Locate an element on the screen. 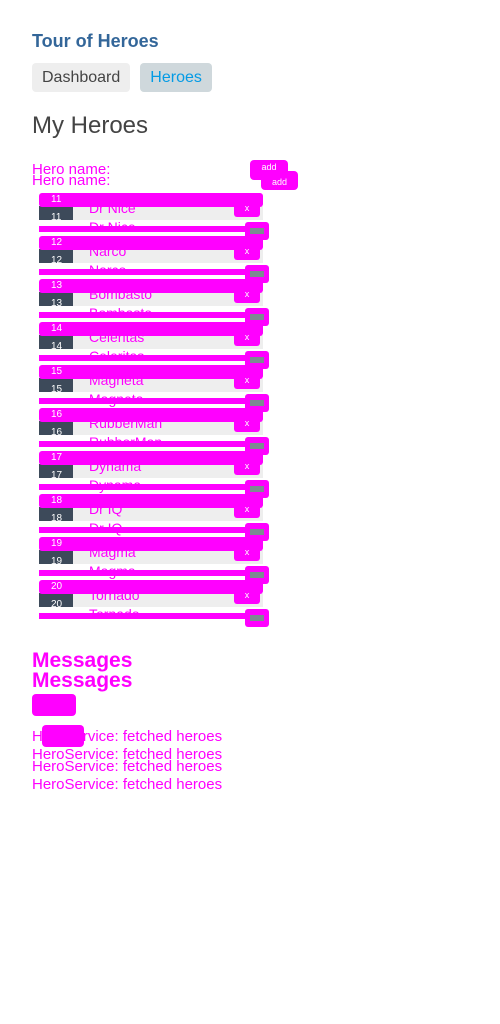 The width and height of the screenshot is (500, 1024). add-button-label-duplicate: add is located at coordinates (279, 182).